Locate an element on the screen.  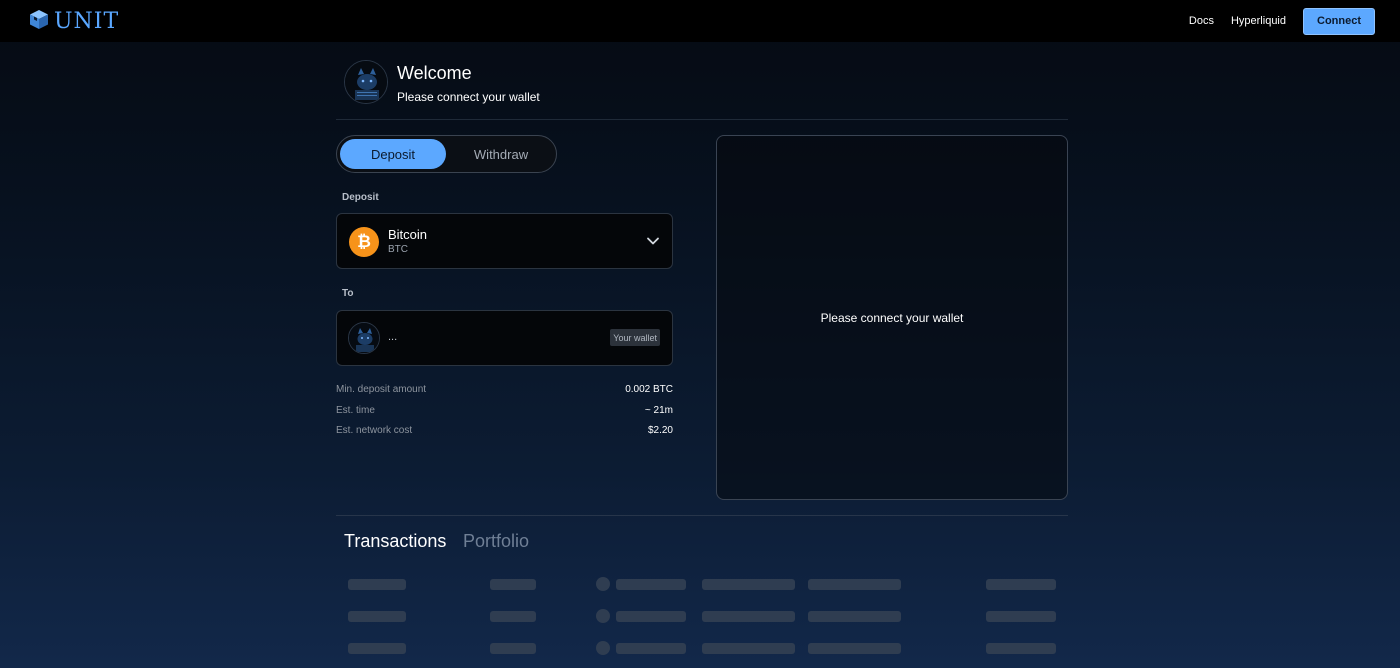
top-bar: UNIT Docs Hyperliquid Connect is located at coordinates (700, 21).